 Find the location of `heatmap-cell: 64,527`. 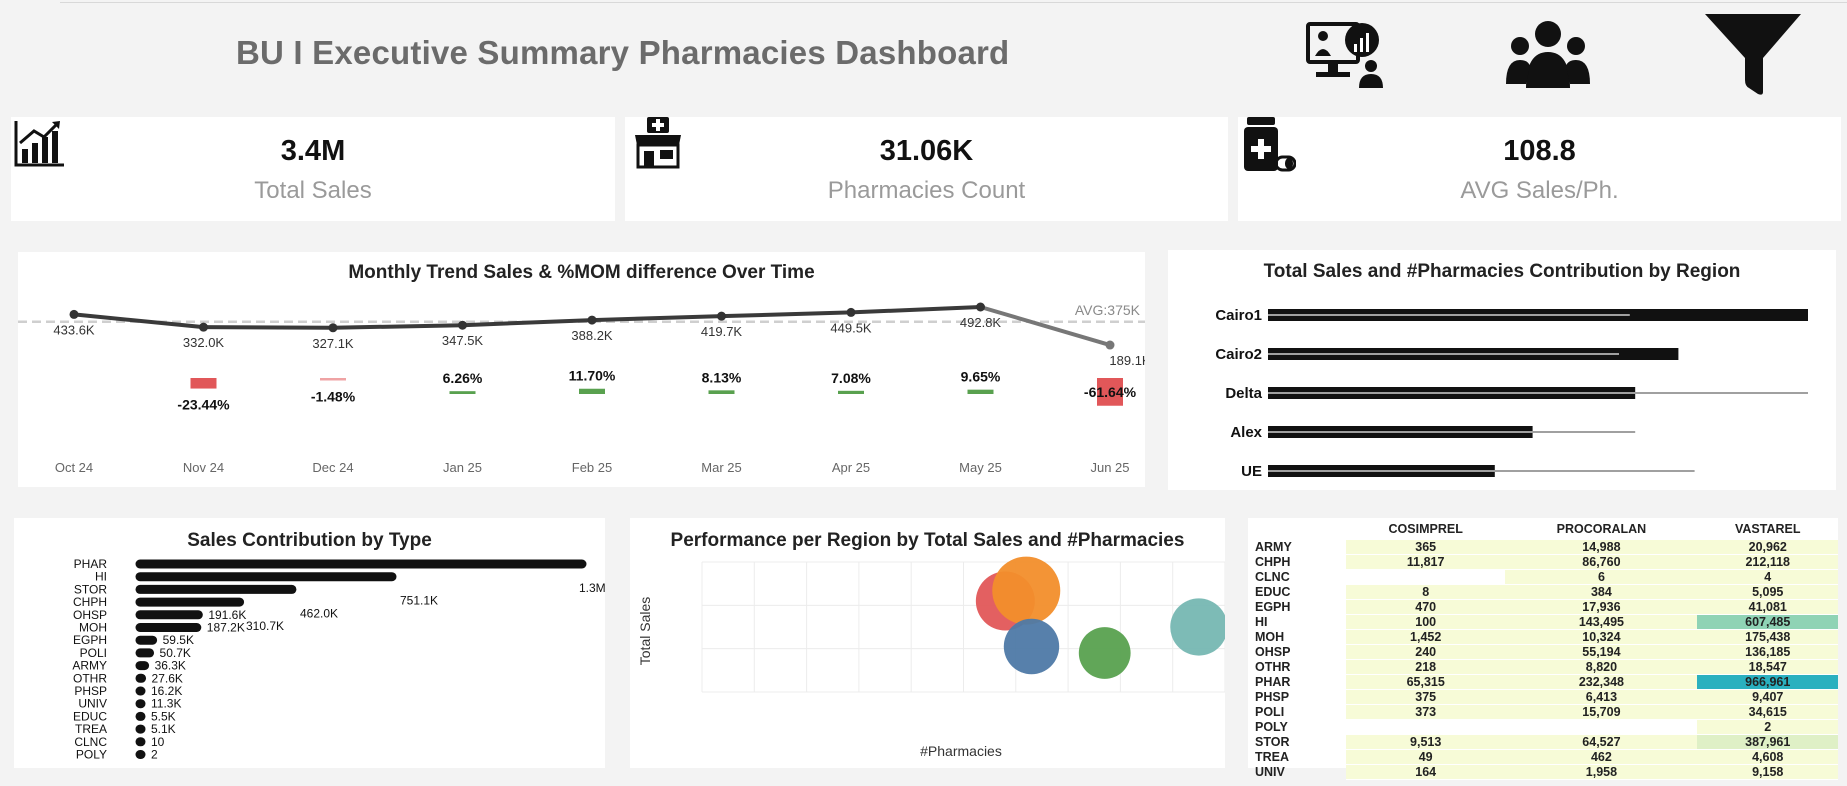

heatmap-cell: 64,527 is located at coordinates (1601, 742).